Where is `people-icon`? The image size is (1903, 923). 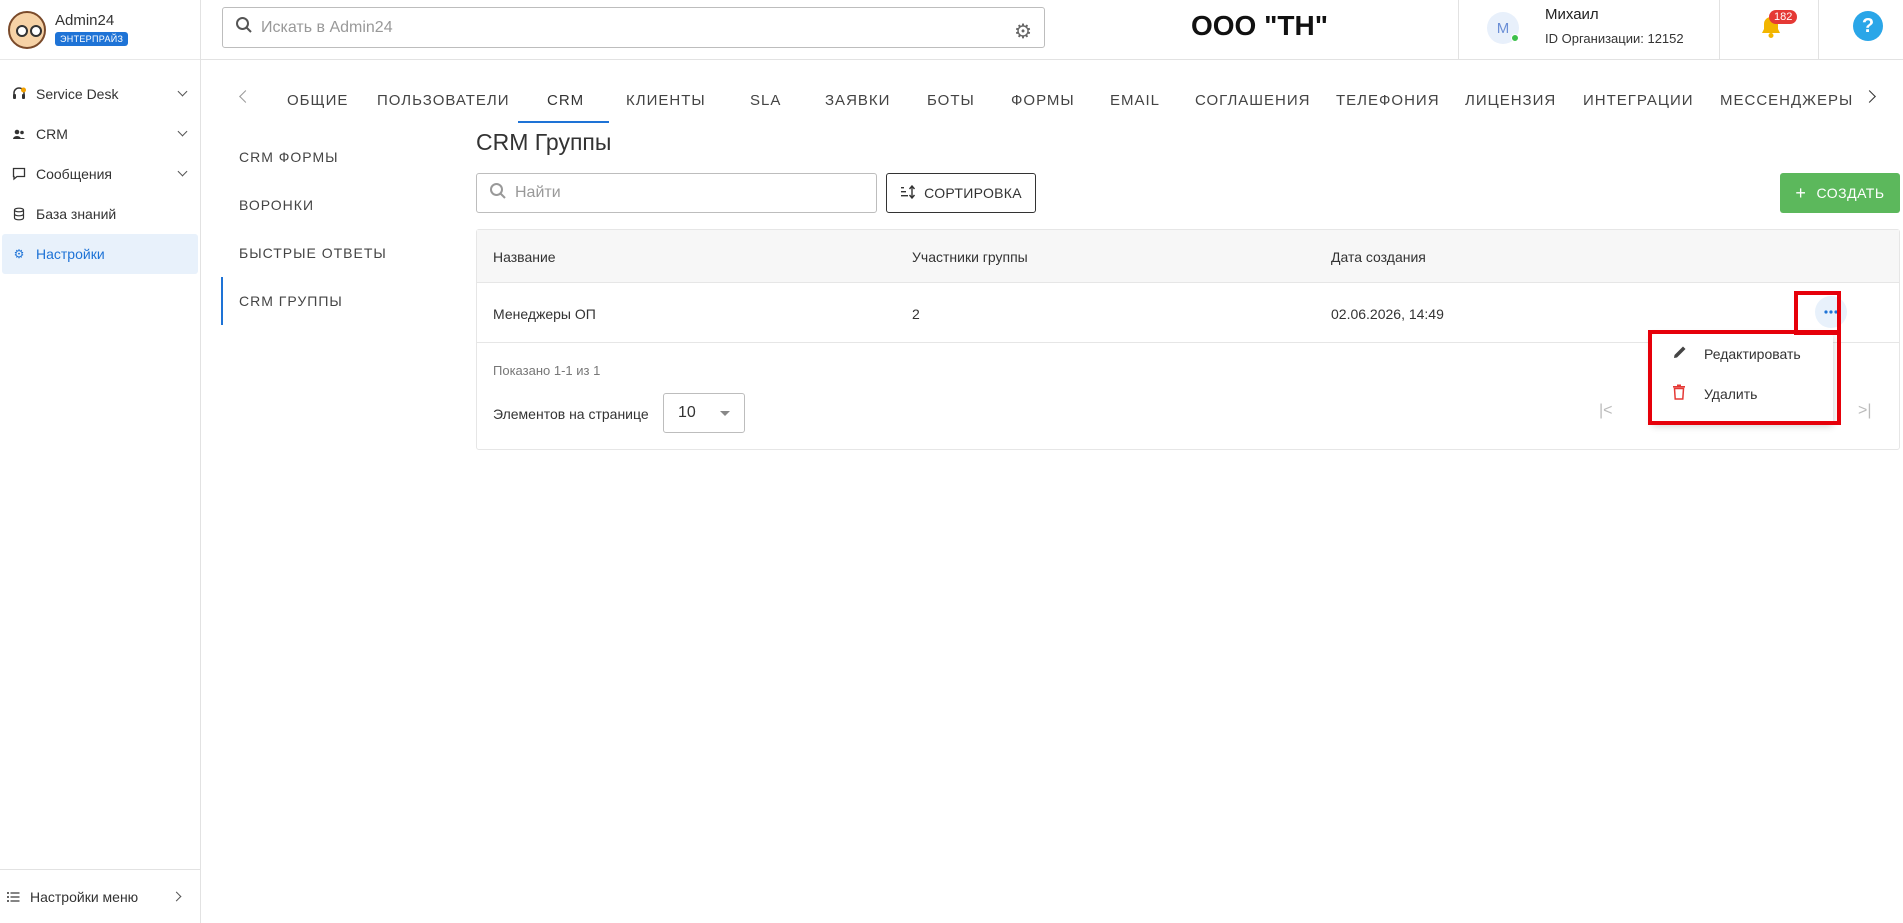 people-icon is located at coordinates (19, 134).